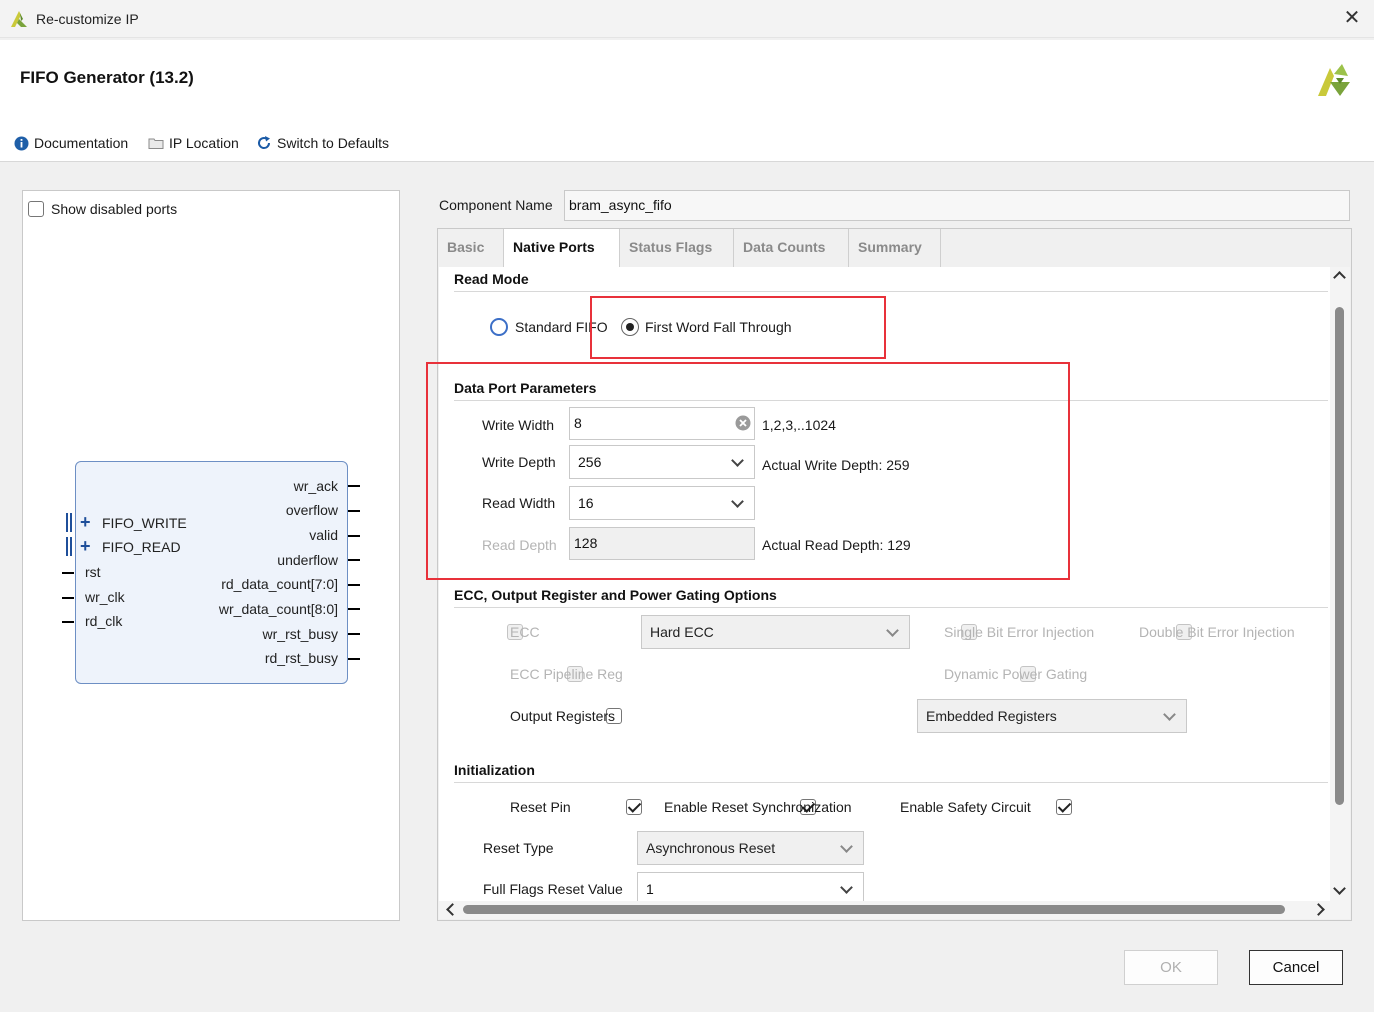 This screenshot has height=1012, width=1374. What do you see at coordinates (1171, 967) in the screenshot?
I see `ok-button: OK` at bounding box center [1171, 967].